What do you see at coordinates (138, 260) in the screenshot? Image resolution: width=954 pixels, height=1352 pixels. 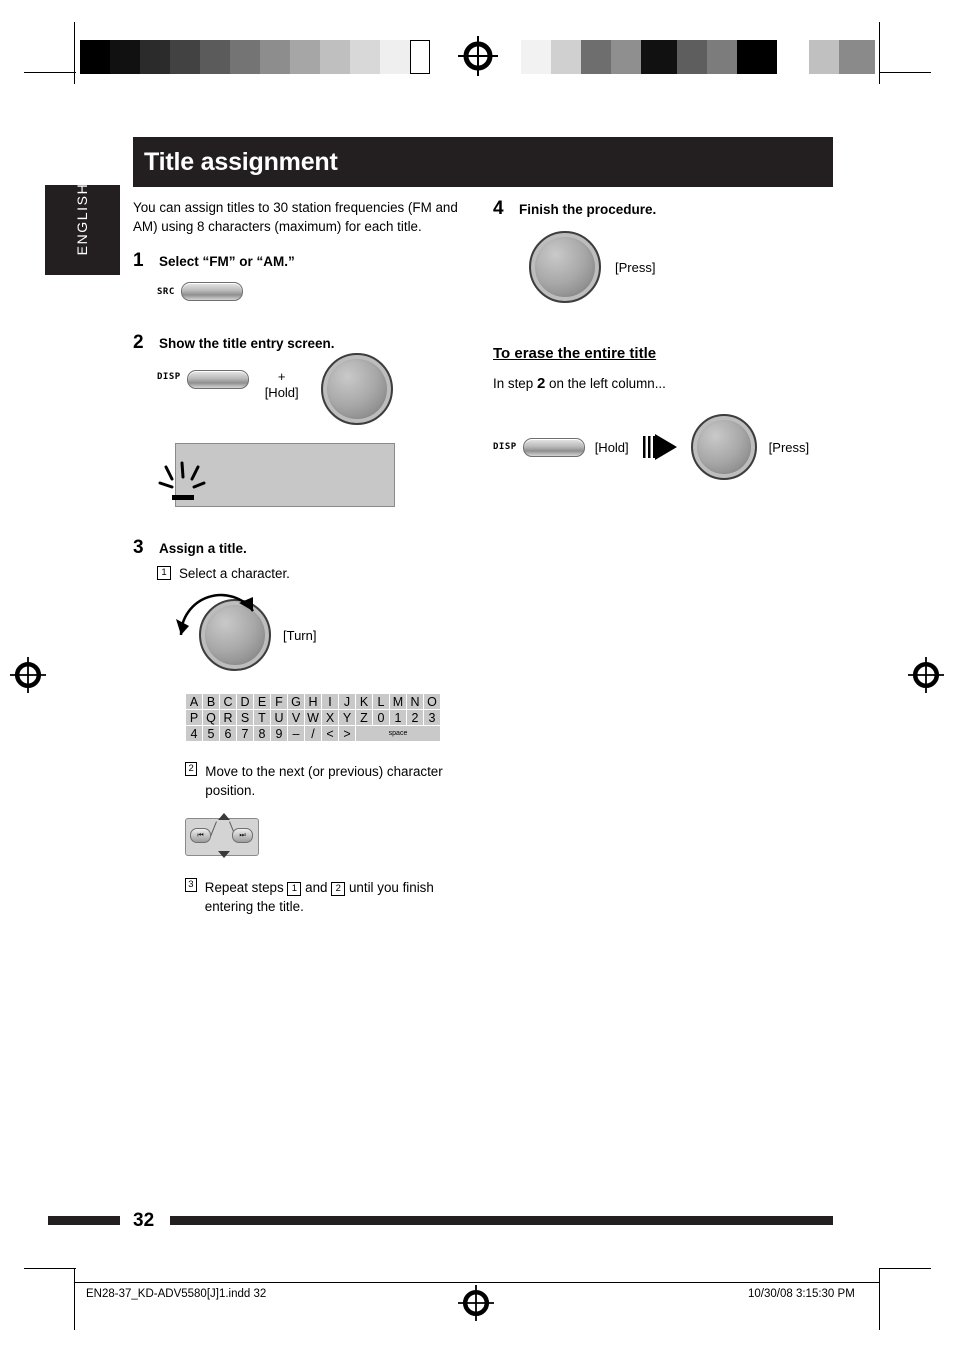 I see `step-1-number: 1` at bounding box center [138, 260].